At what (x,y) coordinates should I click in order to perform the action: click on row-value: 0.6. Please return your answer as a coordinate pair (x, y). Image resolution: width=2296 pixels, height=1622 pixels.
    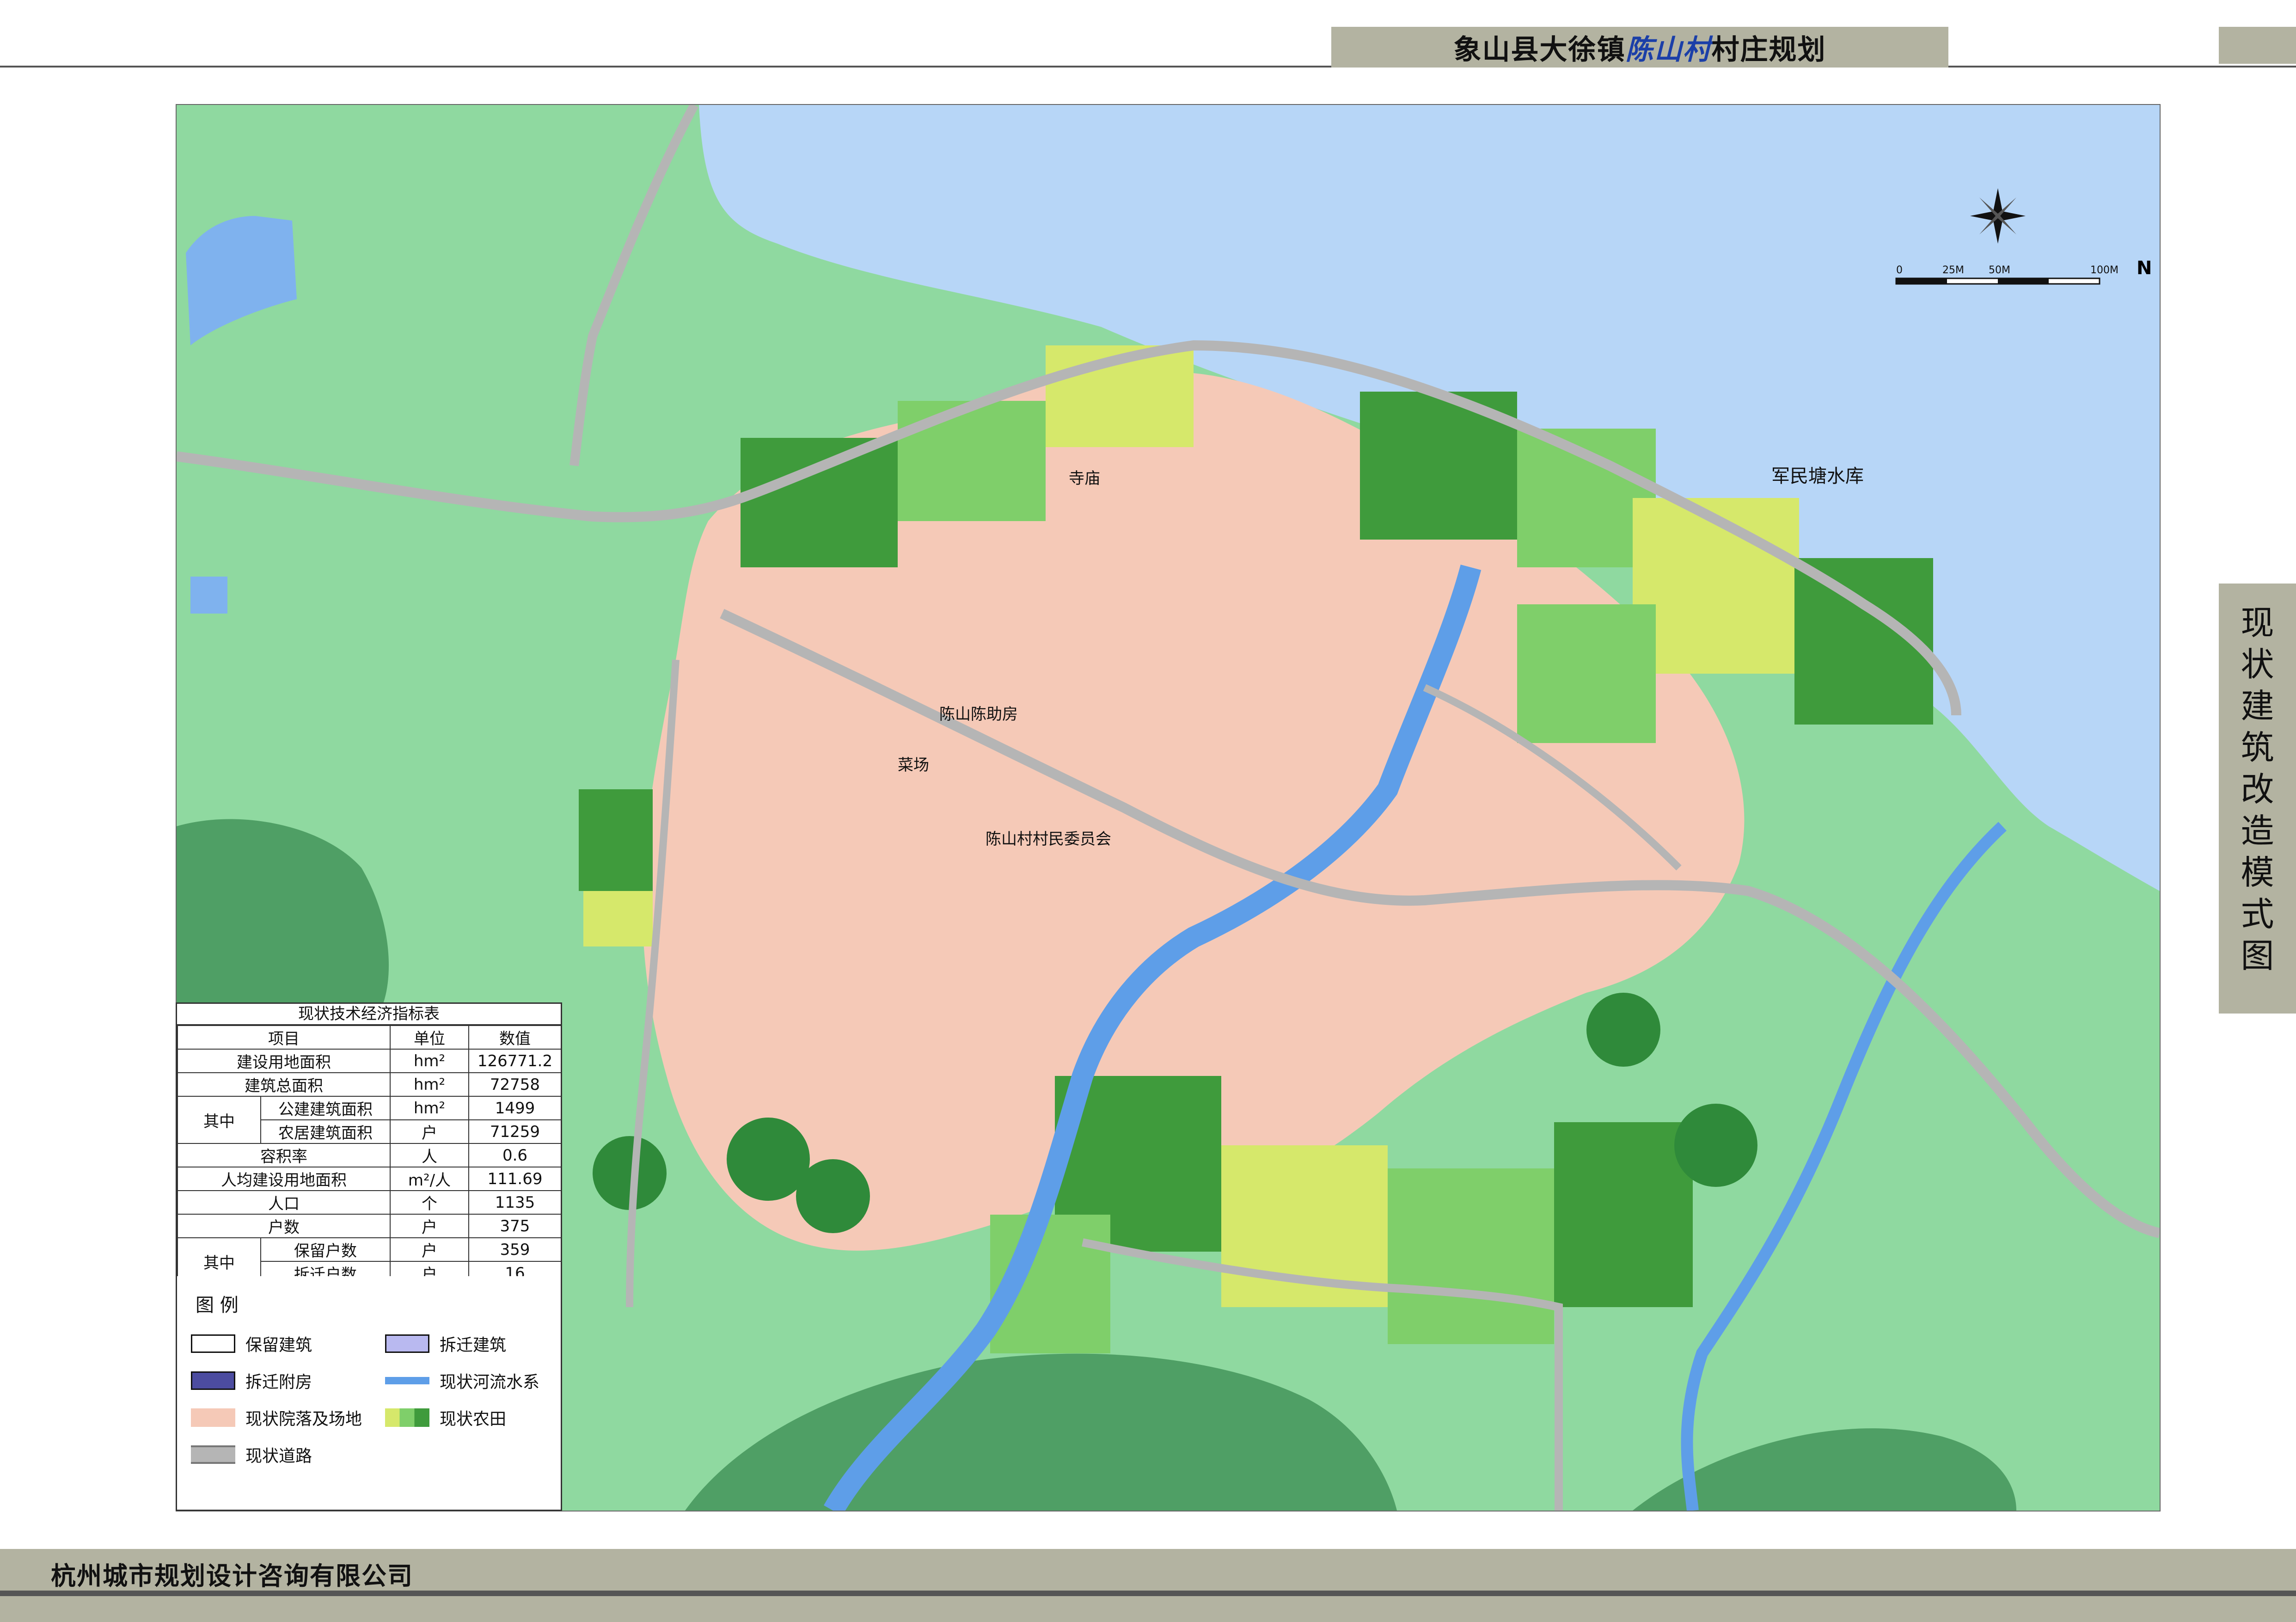
    Looking at the image, I should click on (515, 1155).